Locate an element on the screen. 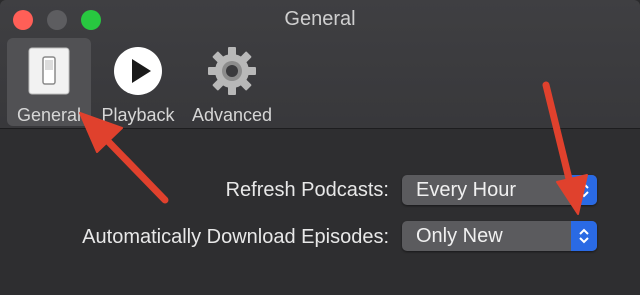  gear-icon is located at coordinates (232, 71).